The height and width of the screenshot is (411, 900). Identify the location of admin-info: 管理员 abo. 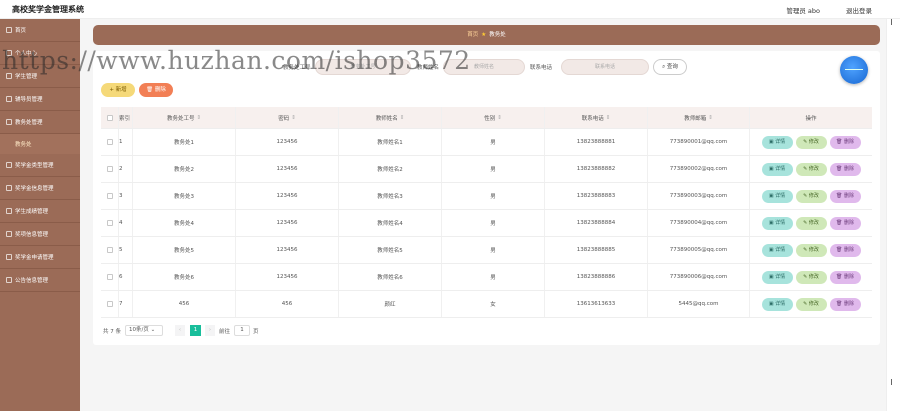
(803, 11).